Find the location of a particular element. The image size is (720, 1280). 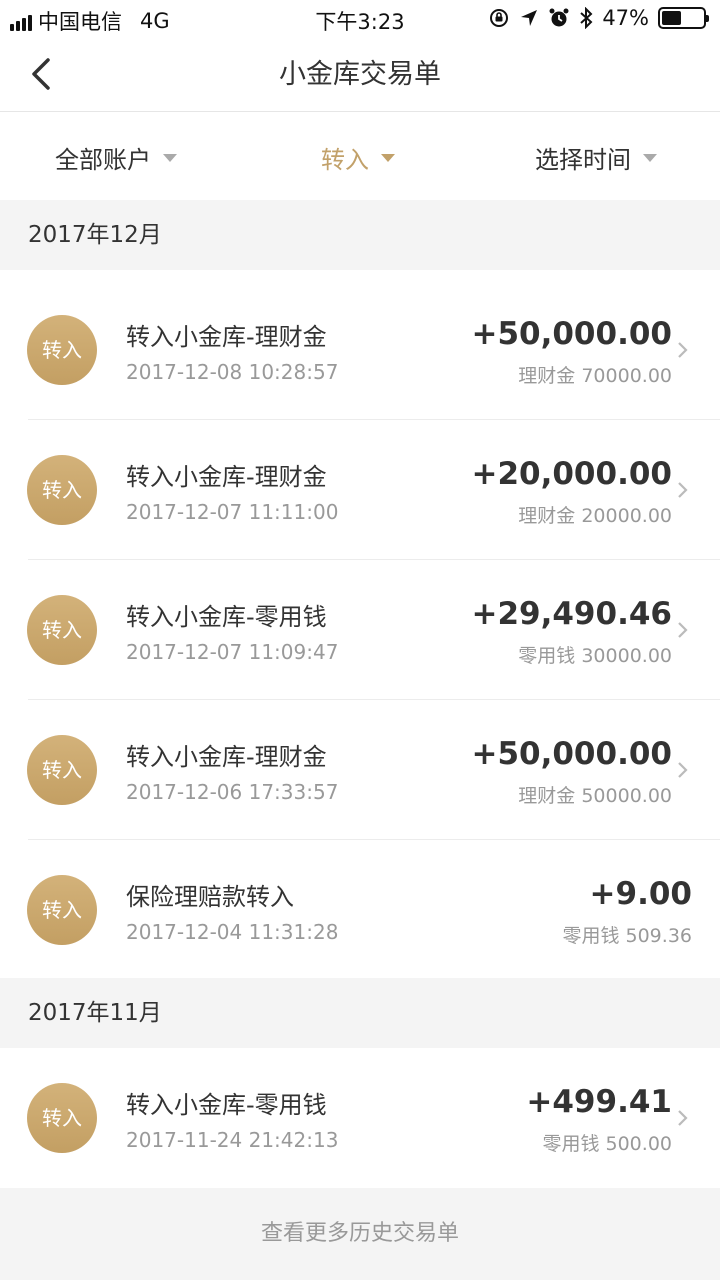

transaction-amount: +9.00 is located at coordinates (640, 894).